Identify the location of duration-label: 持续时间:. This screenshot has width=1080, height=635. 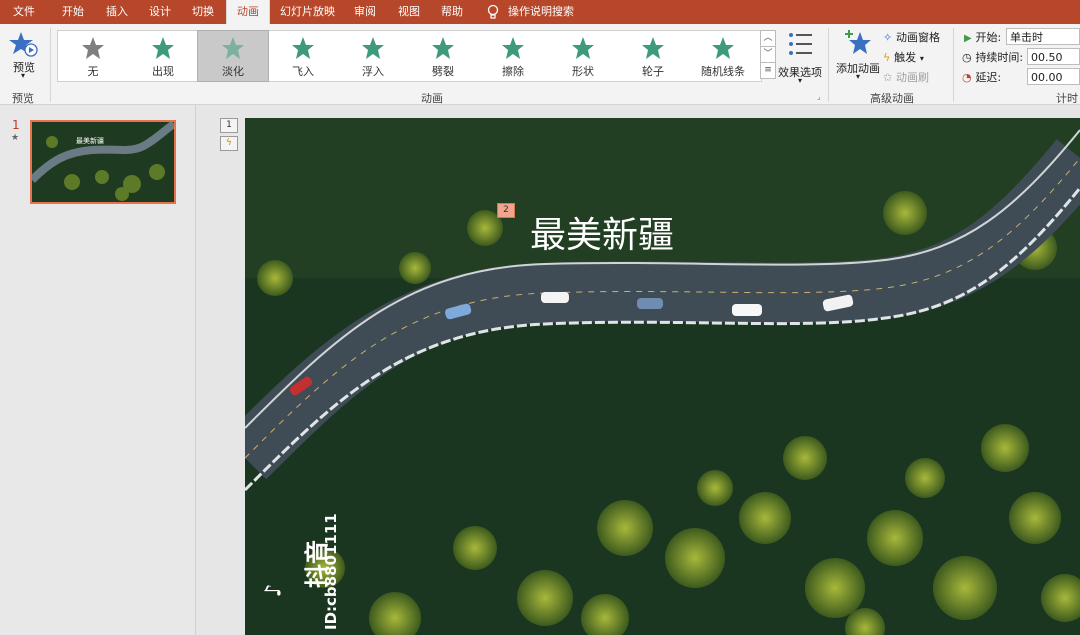
(999, 57).